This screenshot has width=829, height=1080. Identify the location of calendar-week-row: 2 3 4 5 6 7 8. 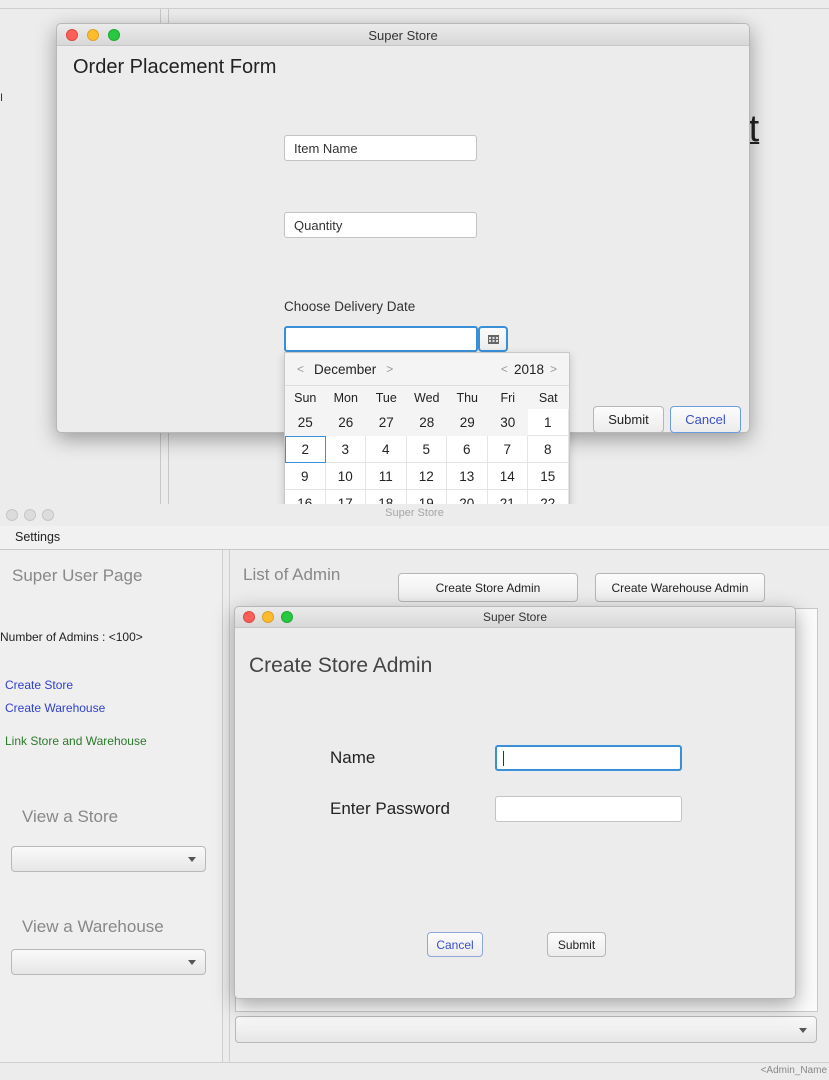
(427, 449).